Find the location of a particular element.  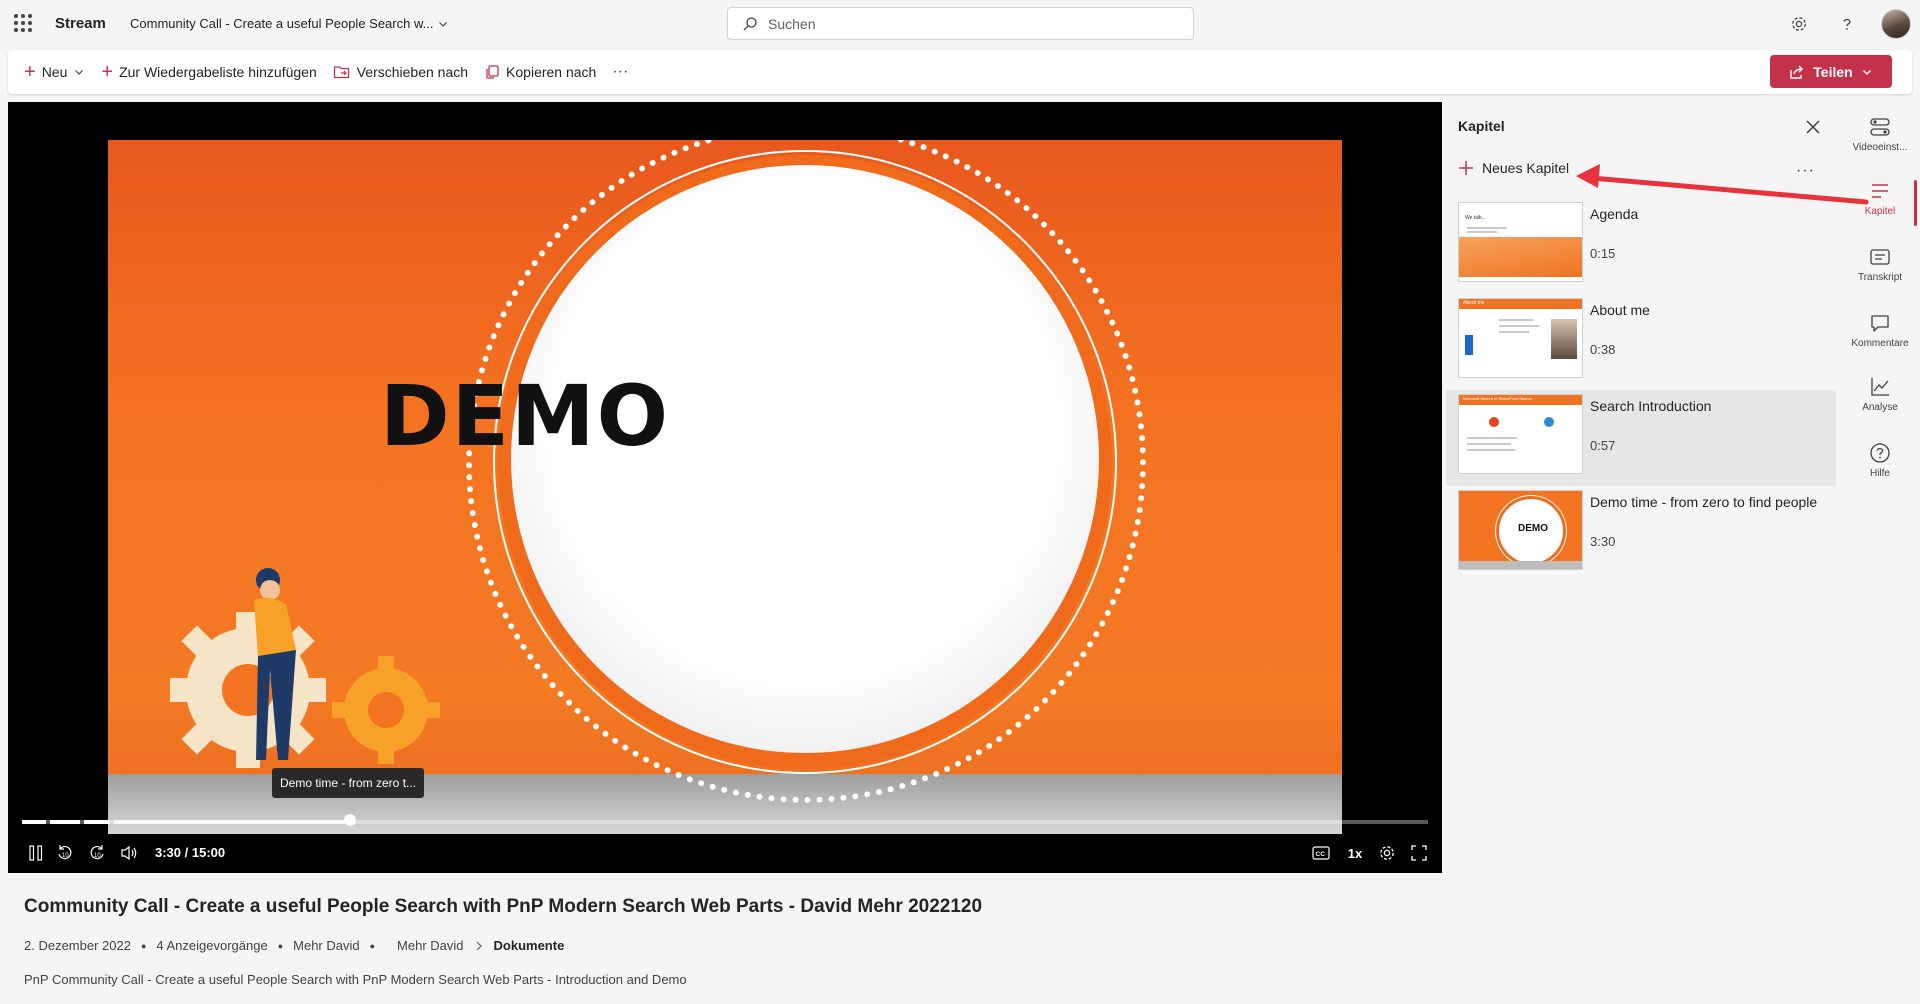

rail-item-analytics: Analyse is located at coordinates (1880, 405).